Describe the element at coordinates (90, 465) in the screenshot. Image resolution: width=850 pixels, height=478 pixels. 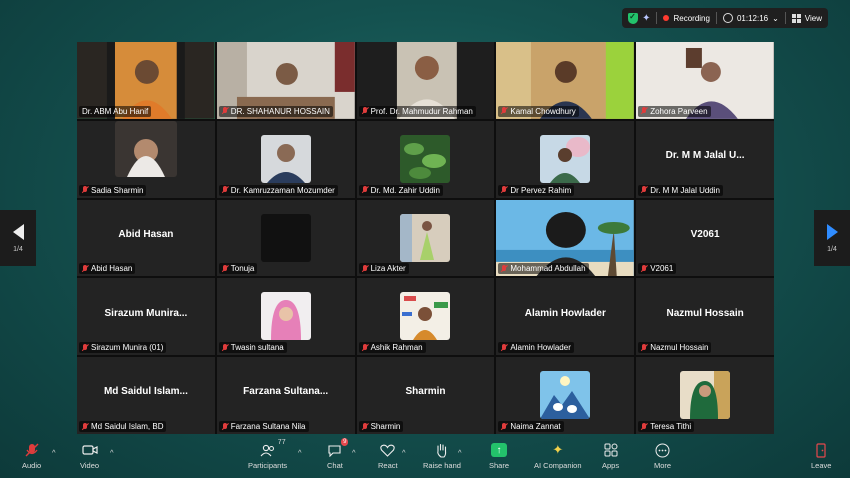
I see `video-label: Video` at that location.